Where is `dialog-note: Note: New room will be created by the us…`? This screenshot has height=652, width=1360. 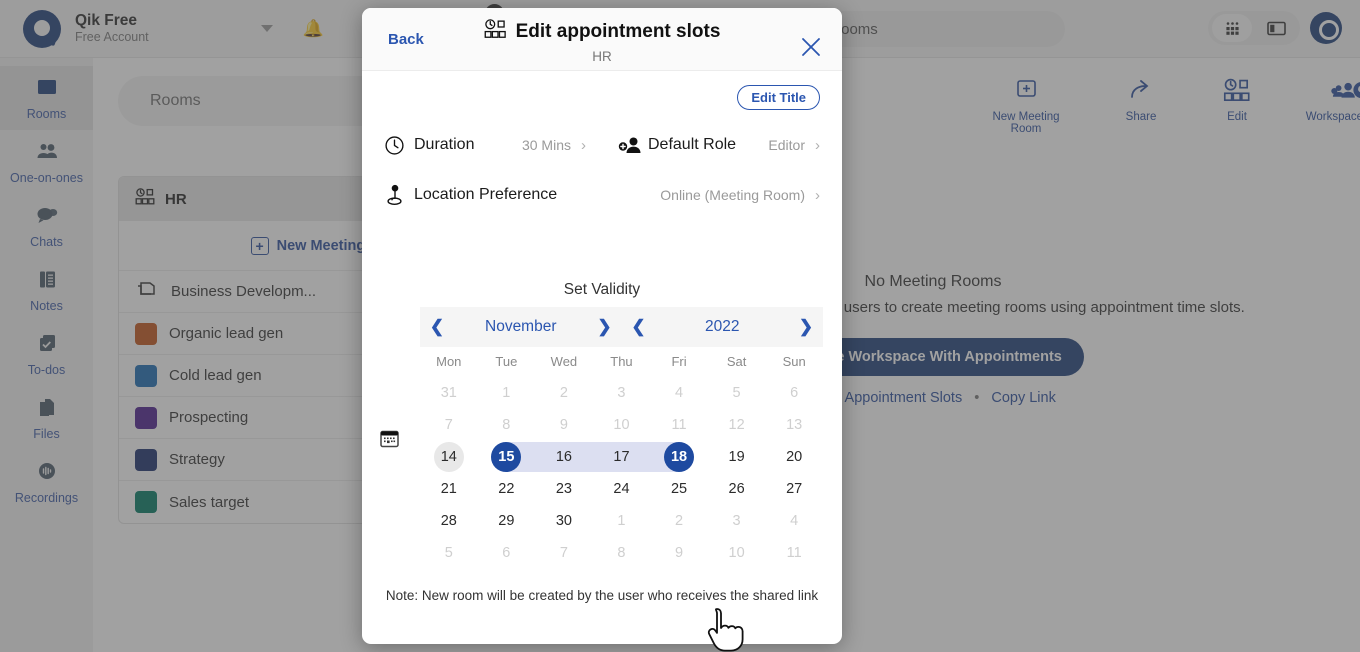
dialog-note: Note: New room will be created by the us… is located at coordinates (602, 595).